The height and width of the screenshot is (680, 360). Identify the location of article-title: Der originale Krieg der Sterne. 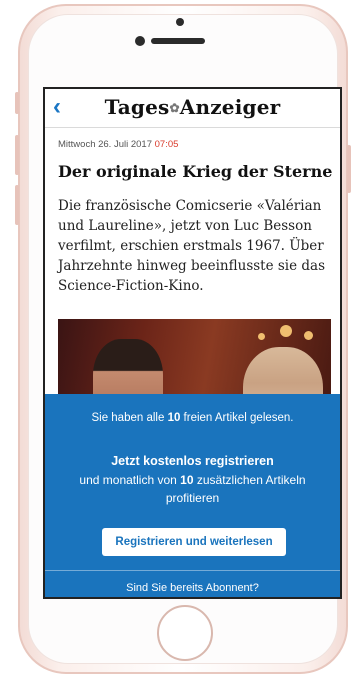
(195, 171).